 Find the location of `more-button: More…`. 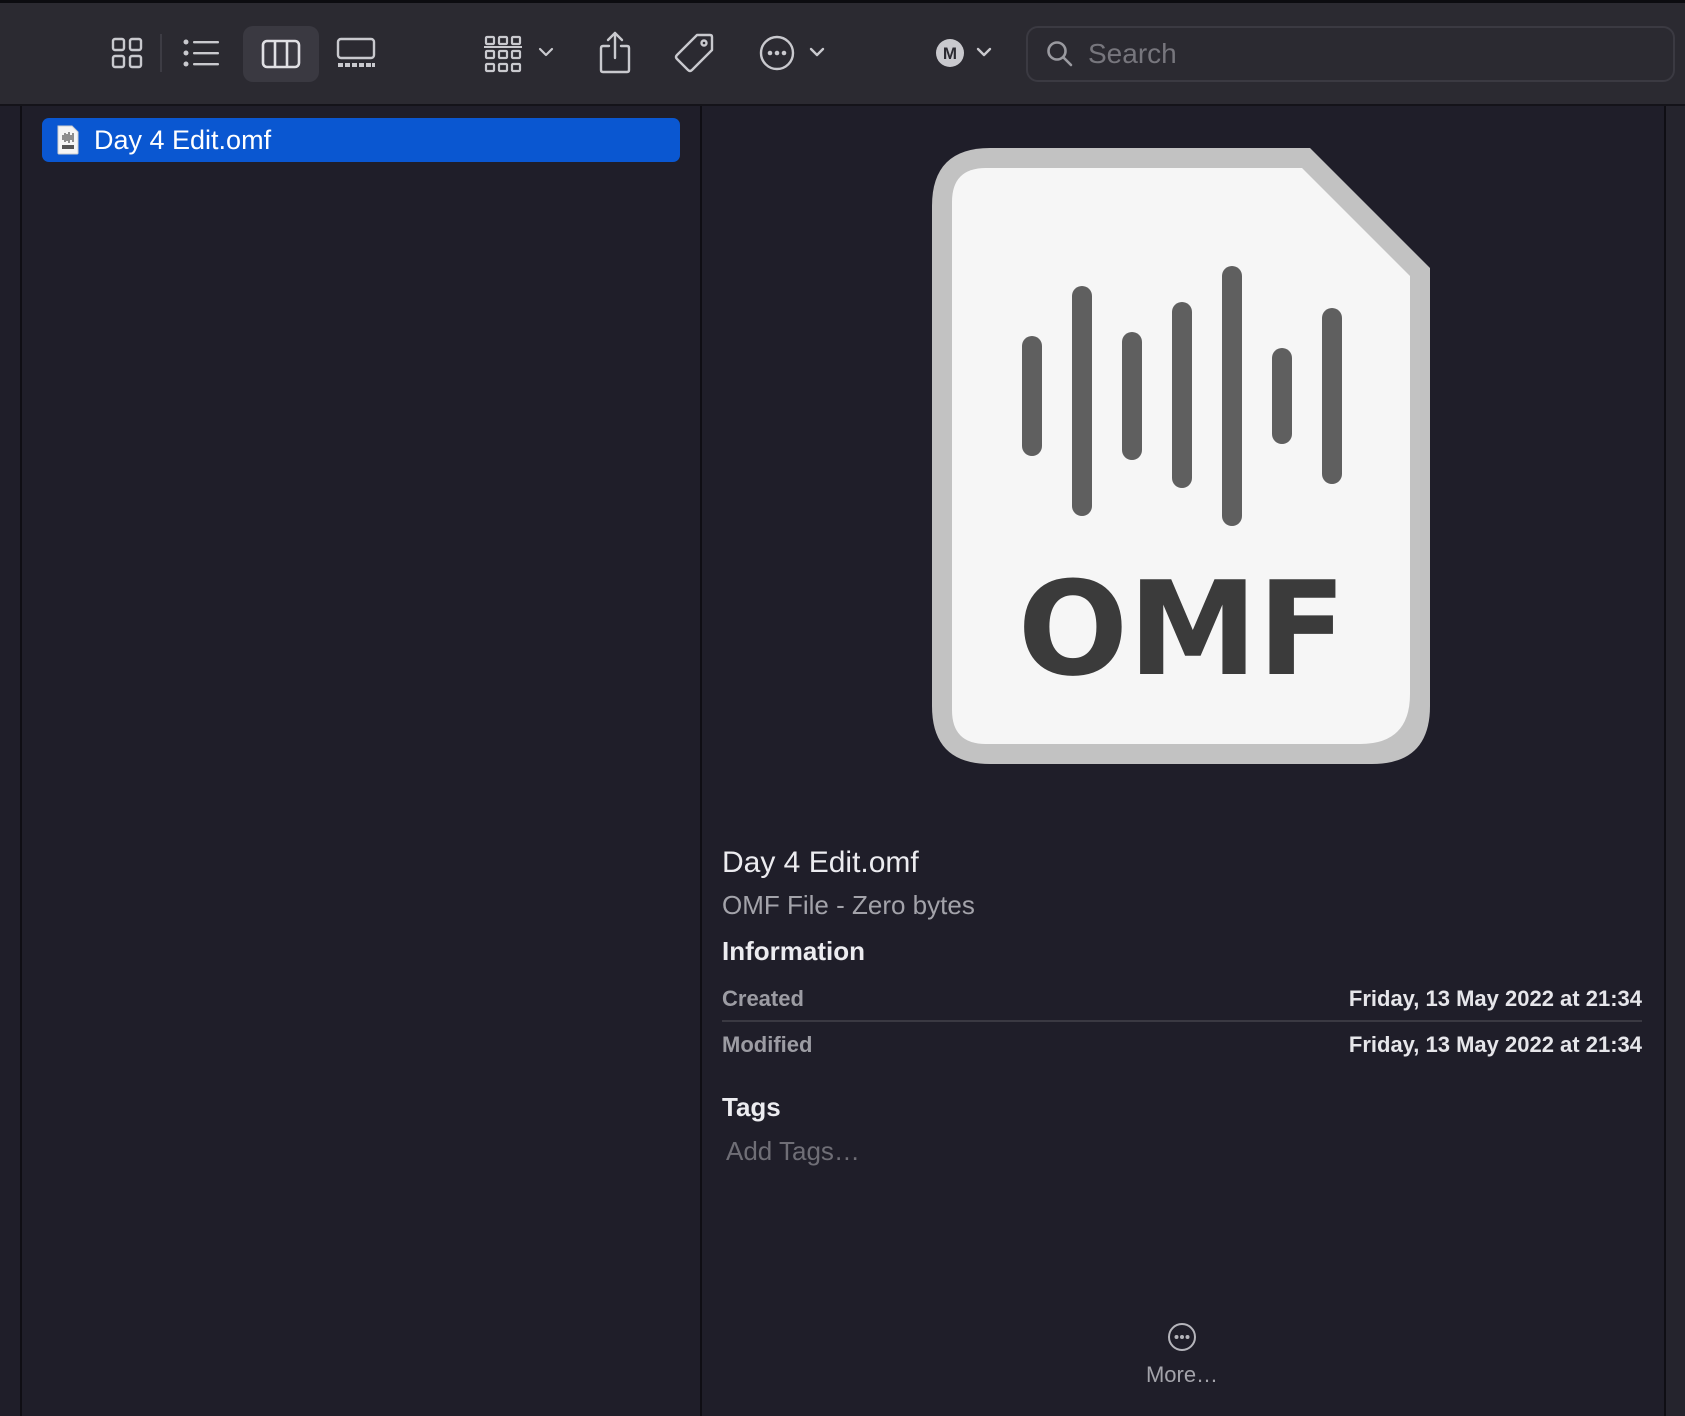

more-button: More… is located at coordinates (1182, 1367).